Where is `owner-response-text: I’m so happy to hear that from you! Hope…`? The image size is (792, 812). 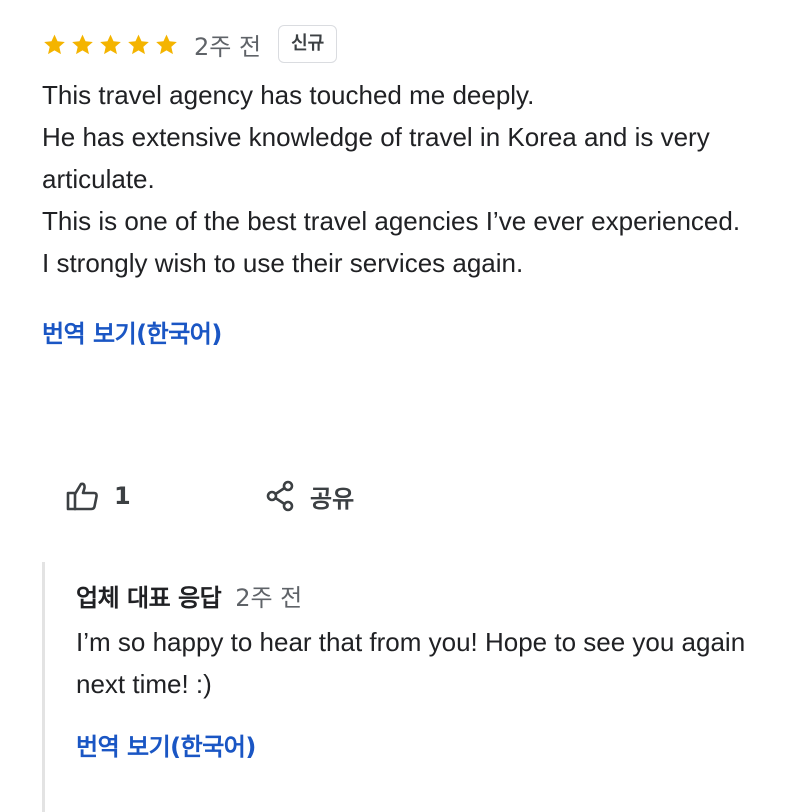
owner-response-text: I’m so happy to hear that from you! Hope… is located at coordinates (411, 663).